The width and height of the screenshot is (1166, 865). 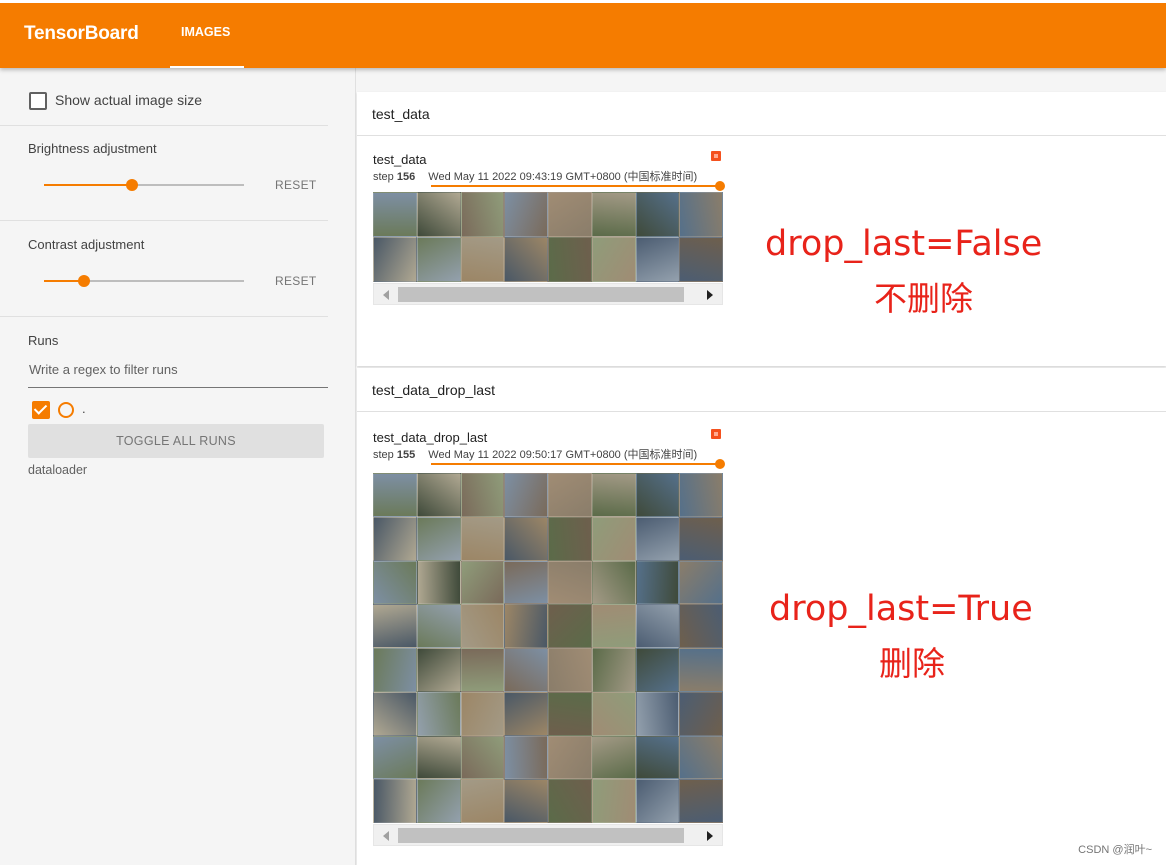 I want to click on show-actual-size-label: Show actual image size, so click(x=129, y=100).